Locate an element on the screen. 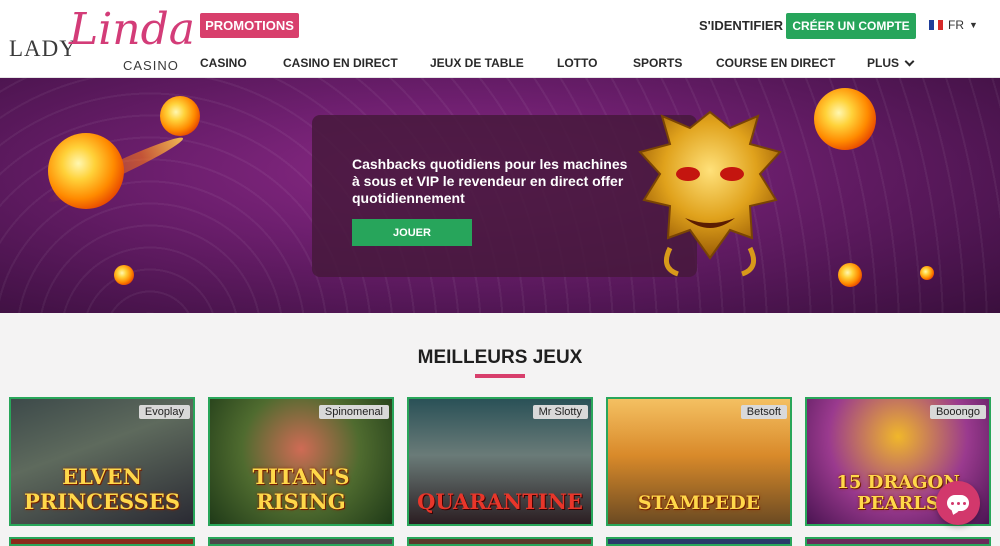 The height and width of the screenshot is (546, 1000). game-tile: Mr Slotty QUARANTINE is located at coordinates (500, 461).